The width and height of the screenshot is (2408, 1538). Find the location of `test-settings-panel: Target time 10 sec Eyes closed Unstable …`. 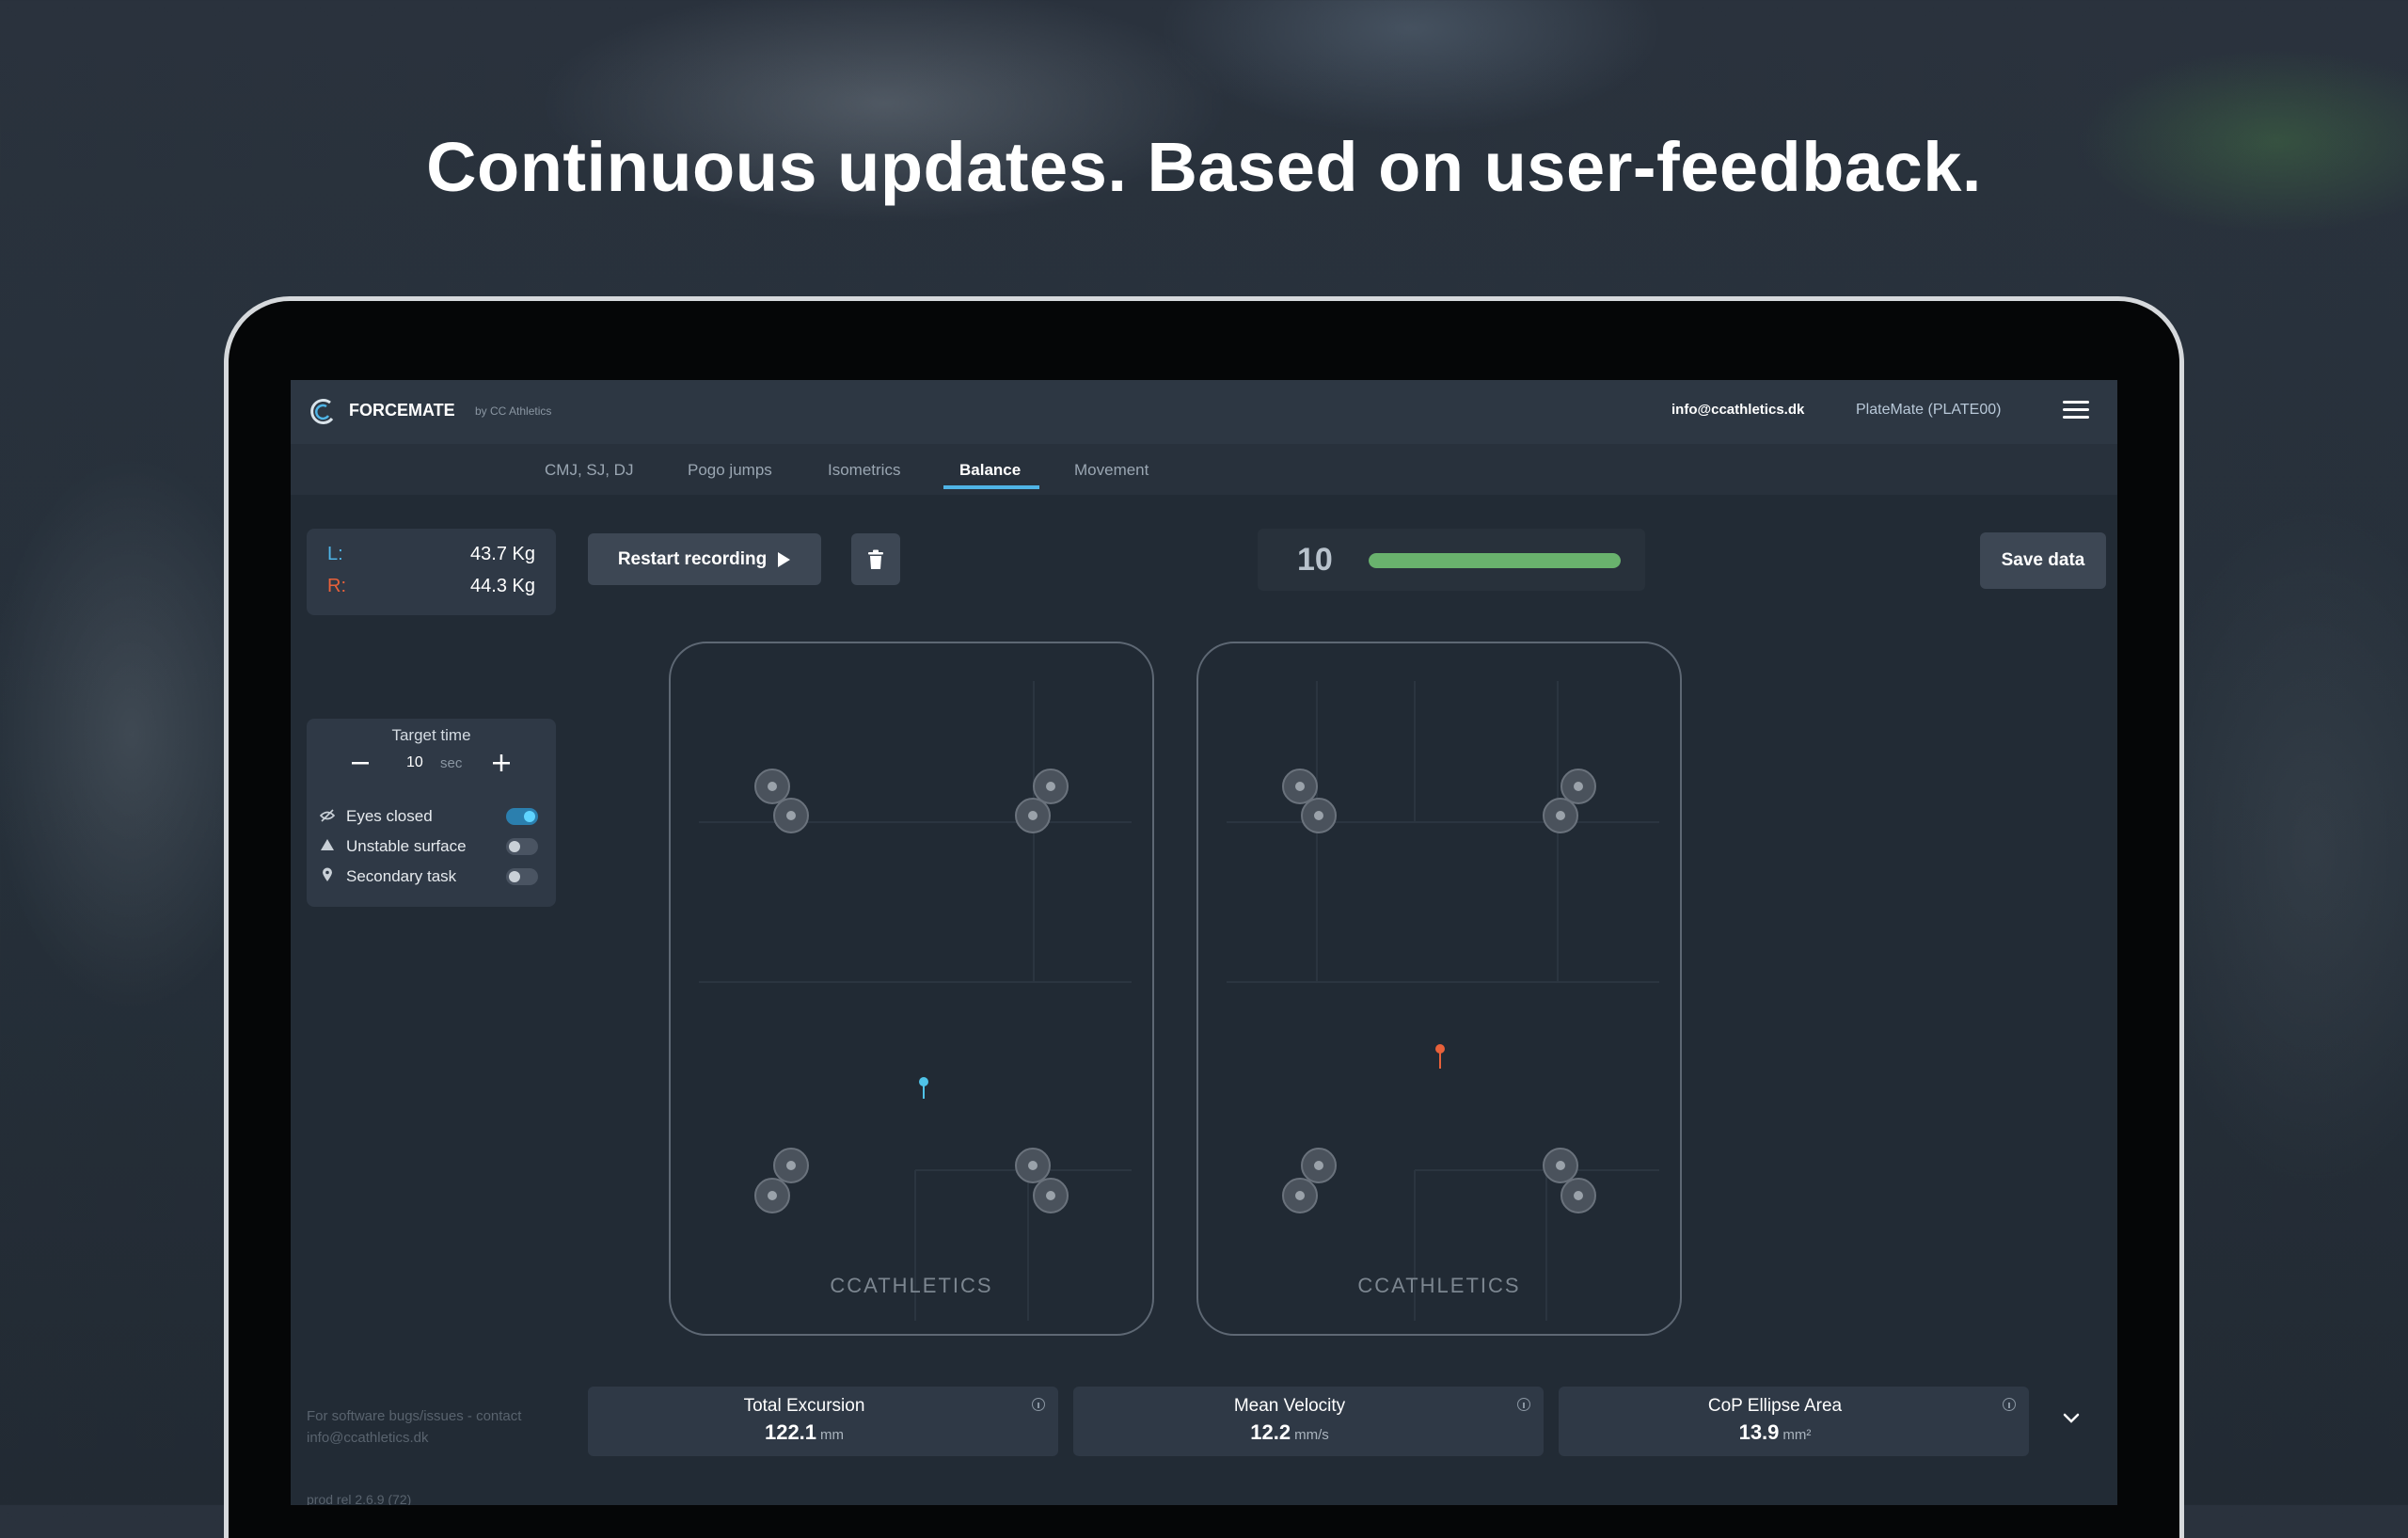

test-settings-panel: Target time 10 sec Eyes closed Unstable … is located at coordinates (432, 813).